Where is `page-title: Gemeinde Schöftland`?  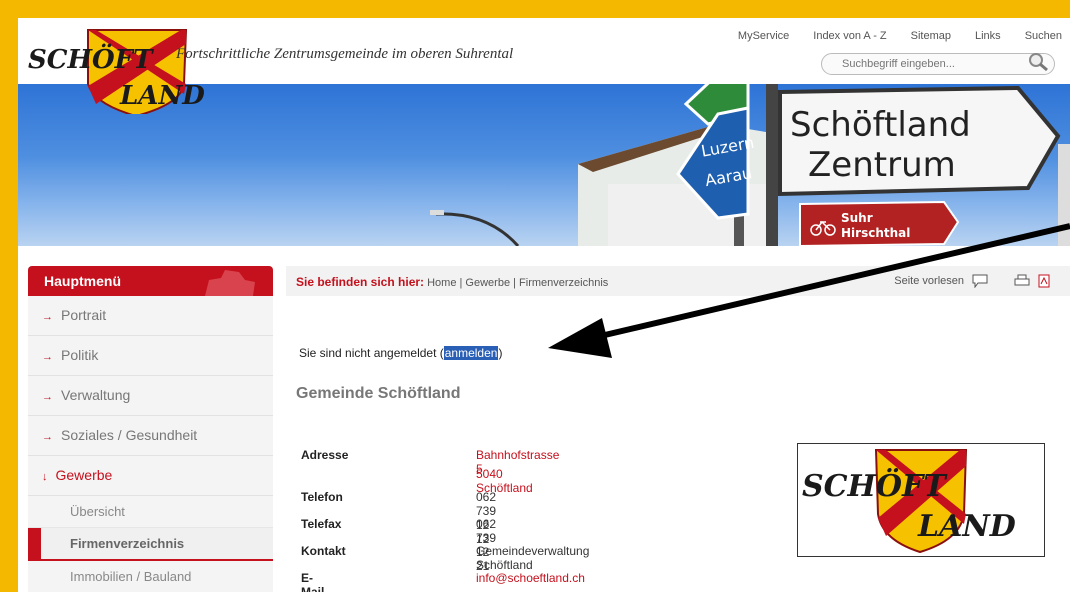
page-title: Gemeinde Schöftland is located at coordinates (378, 393).